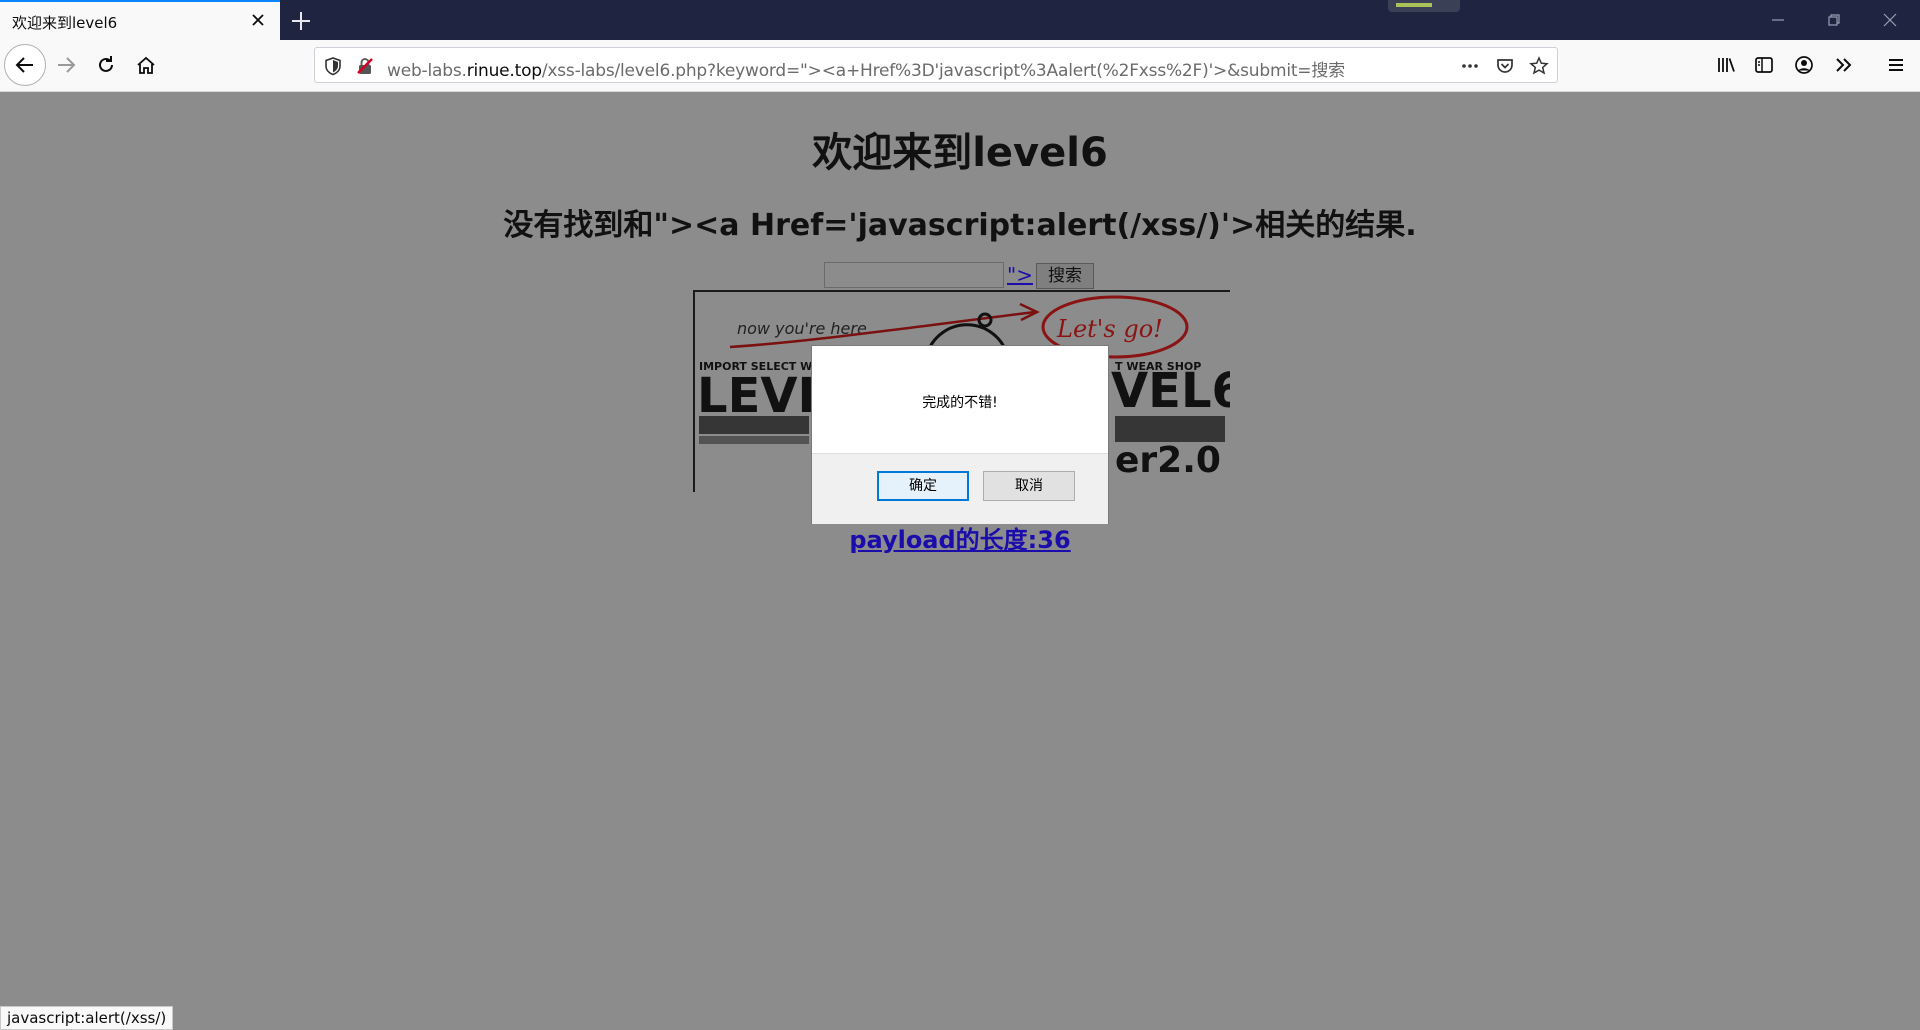  I want to click on barcode-right, so click(1170, 429).